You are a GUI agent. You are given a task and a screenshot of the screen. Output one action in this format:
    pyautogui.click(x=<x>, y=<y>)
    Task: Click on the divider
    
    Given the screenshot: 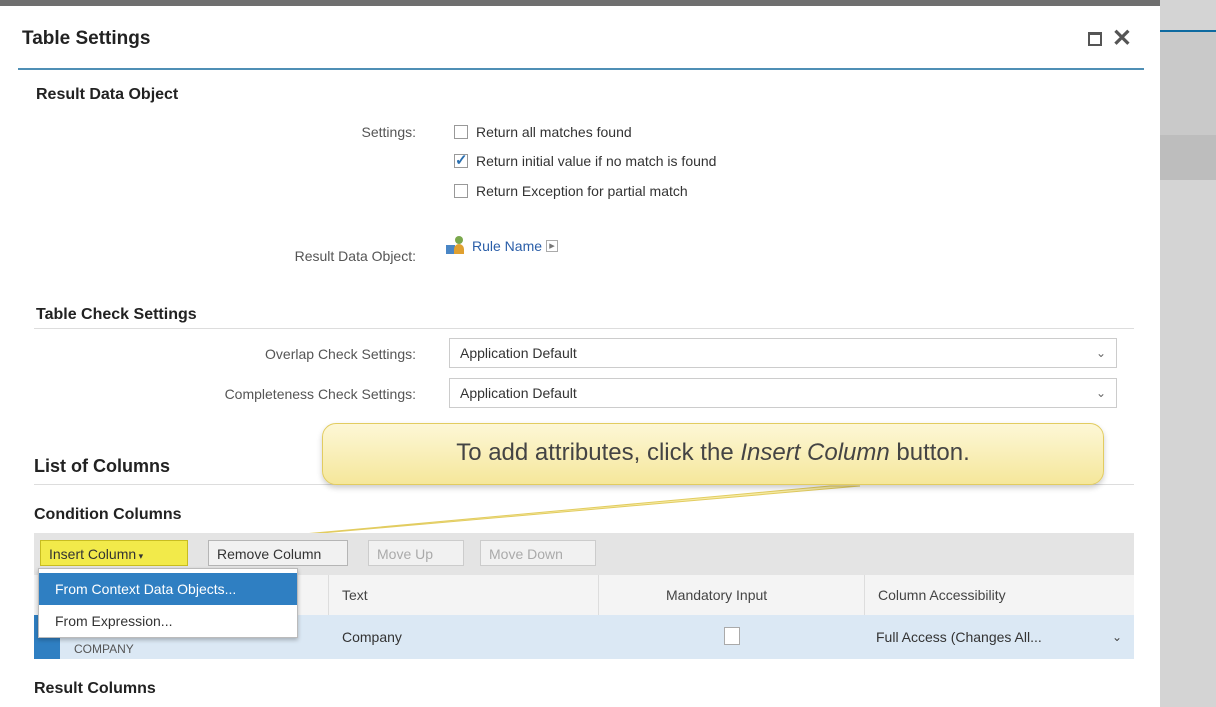 What is the action you would take?
    pyautogui.click(x=584, y=328)
    